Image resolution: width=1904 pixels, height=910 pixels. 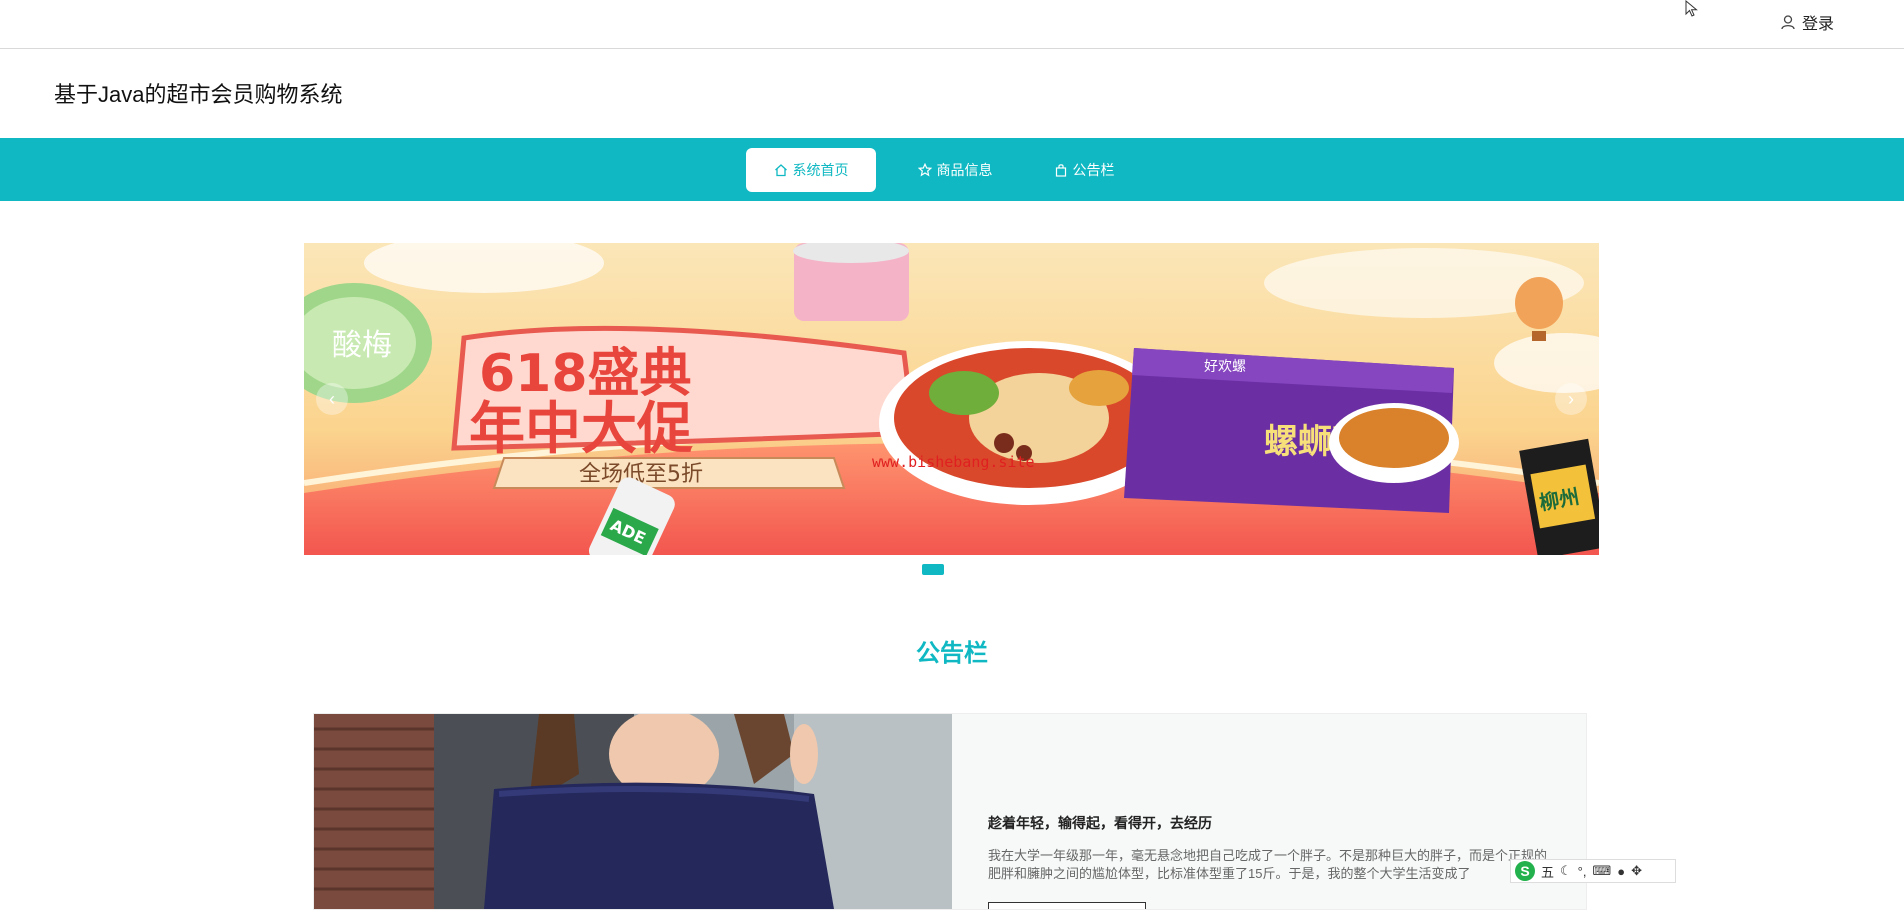 I want to click on nav-label-notices: 公告栏, so click(x=1093, y=170).